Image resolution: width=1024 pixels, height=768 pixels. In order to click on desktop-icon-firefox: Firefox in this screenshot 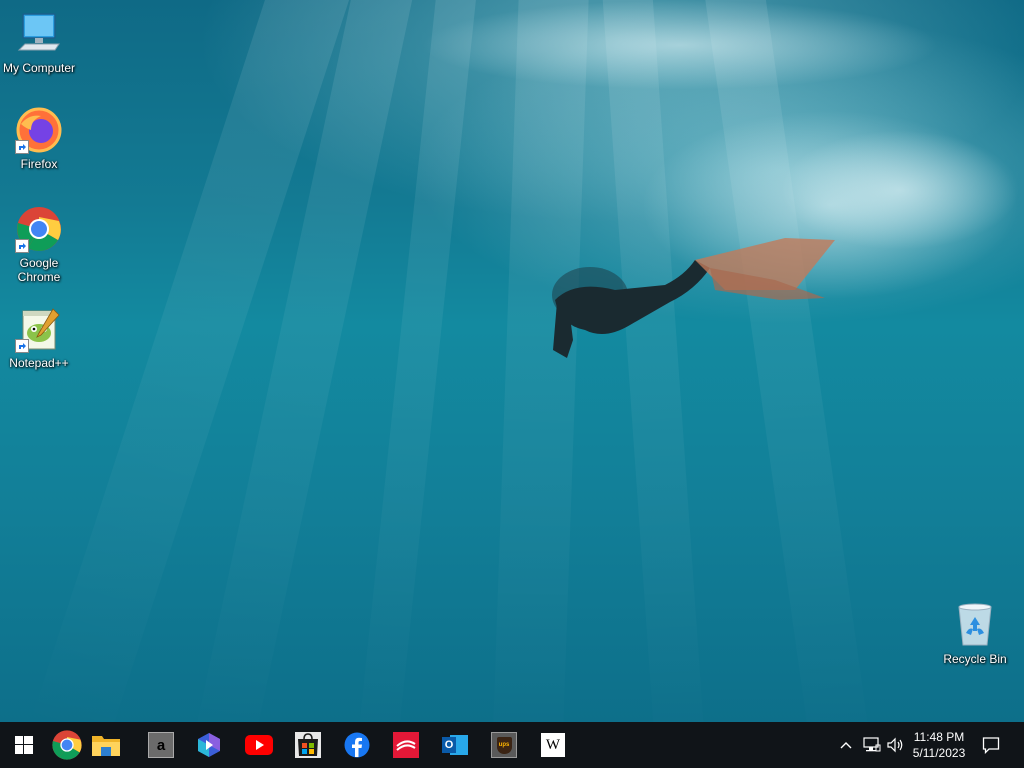, I will do `click(39, 138)`.